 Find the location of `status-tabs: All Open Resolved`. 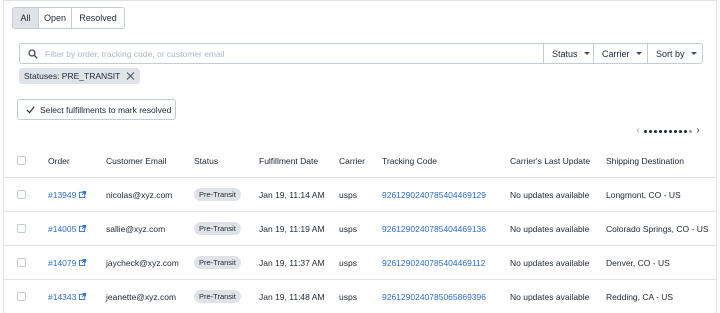

status-tabs: All Open Resolved is located at coordinates (68, 18).